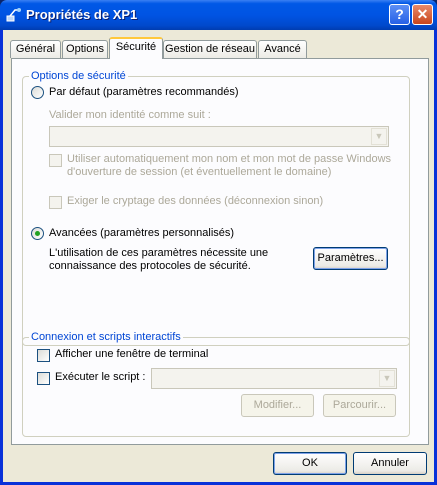  Describe the element at coordinates (399, 14) in the screenshot. I see `help-button: ?` at that location.